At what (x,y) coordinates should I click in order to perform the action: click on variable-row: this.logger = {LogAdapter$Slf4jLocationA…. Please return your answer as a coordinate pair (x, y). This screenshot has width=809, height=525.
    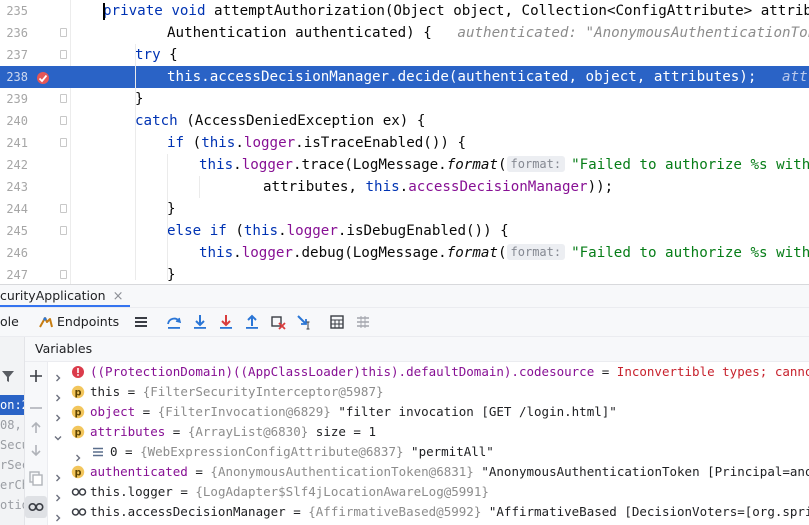
    Looking at the image, I should click on (428, 492).